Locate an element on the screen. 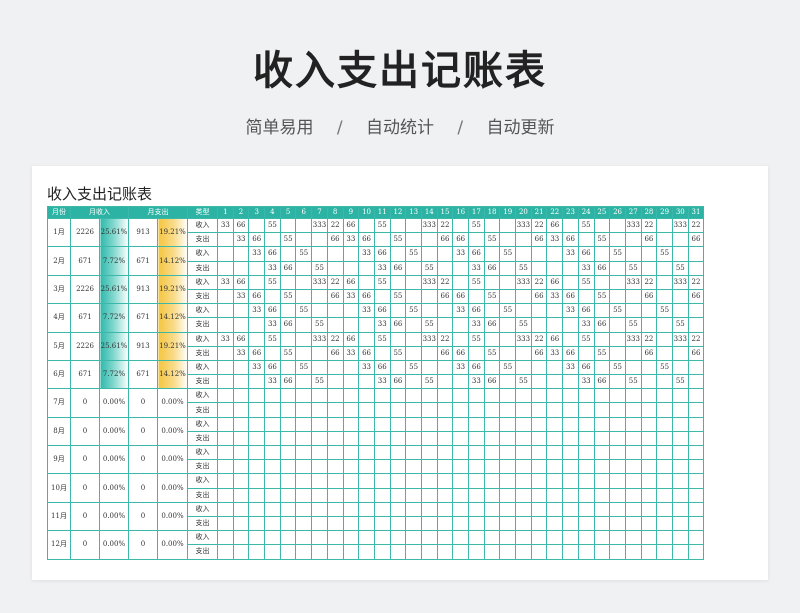 The height and width of the screenshot is (613, 800). expense-total-cell: 671 is located at coordinates (143, 374).